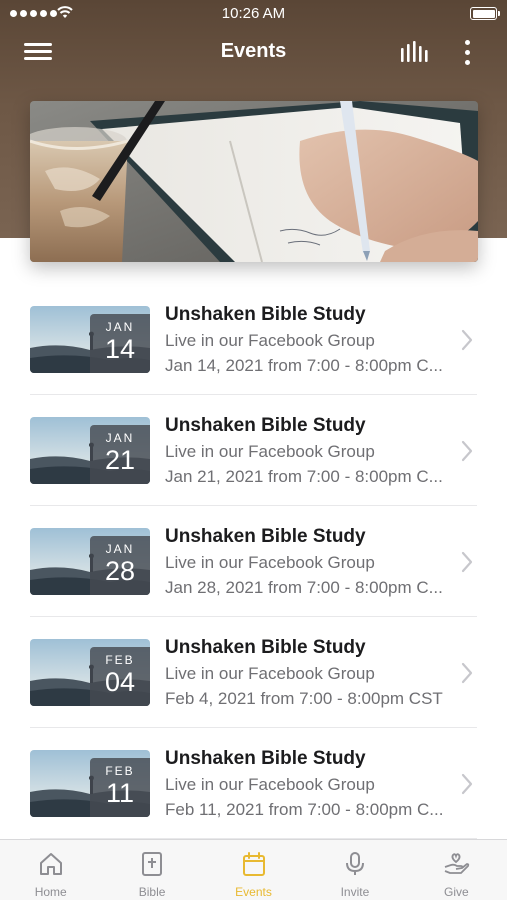  I want to click on bible-icon, so click(152, 864).